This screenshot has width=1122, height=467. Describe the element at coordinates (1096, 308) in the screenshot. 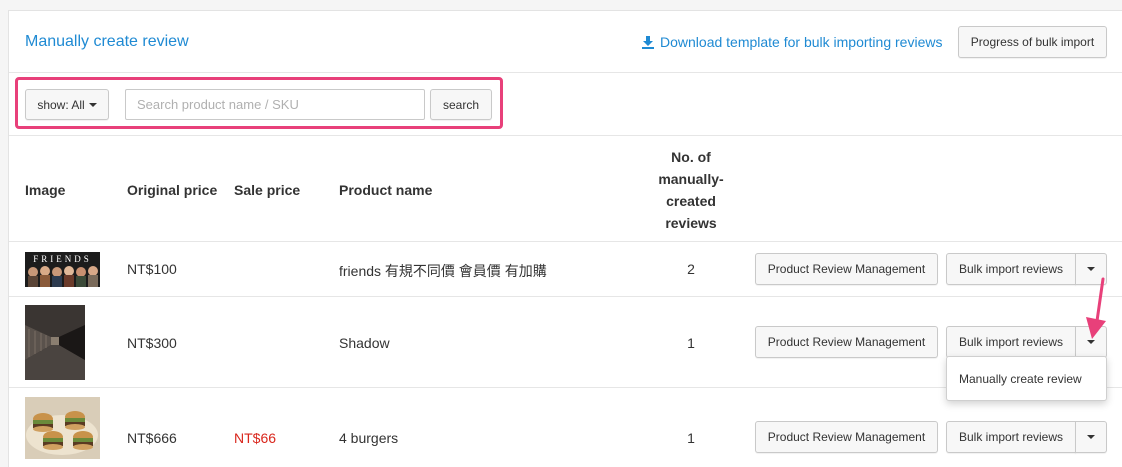

I see `annotation-arrow-icon` at that location.